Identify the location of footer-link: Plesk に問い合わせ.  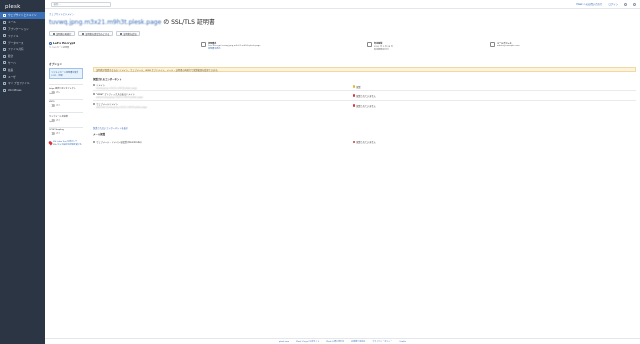
(335, 341).